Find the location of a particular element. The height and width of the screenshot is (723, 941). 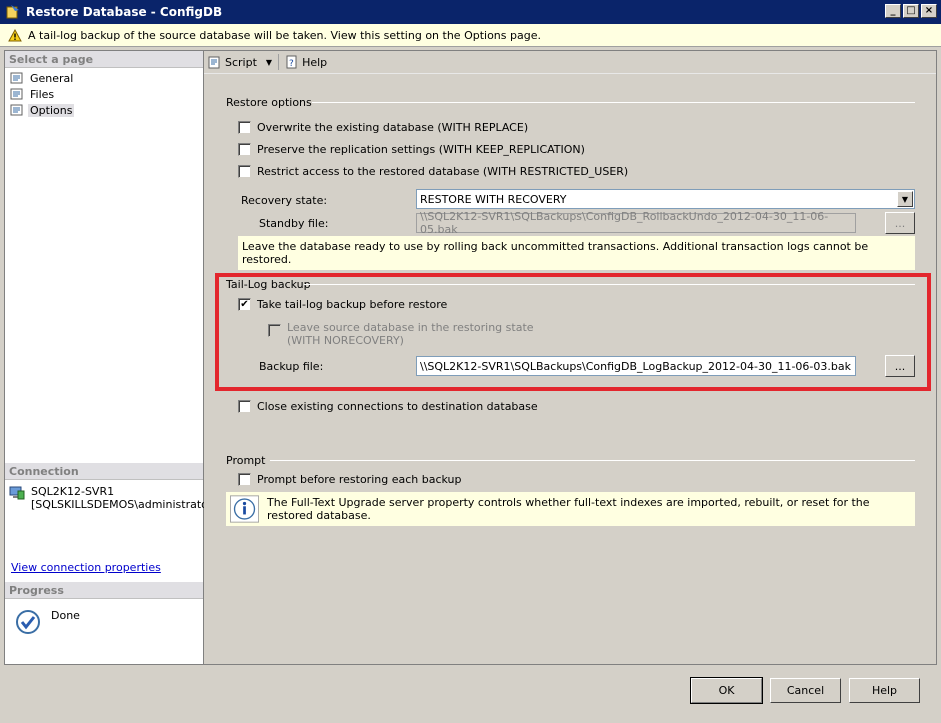

user-name: [SQLSKILLSDEMOS\administrator] is located at coordinates (124, 504).